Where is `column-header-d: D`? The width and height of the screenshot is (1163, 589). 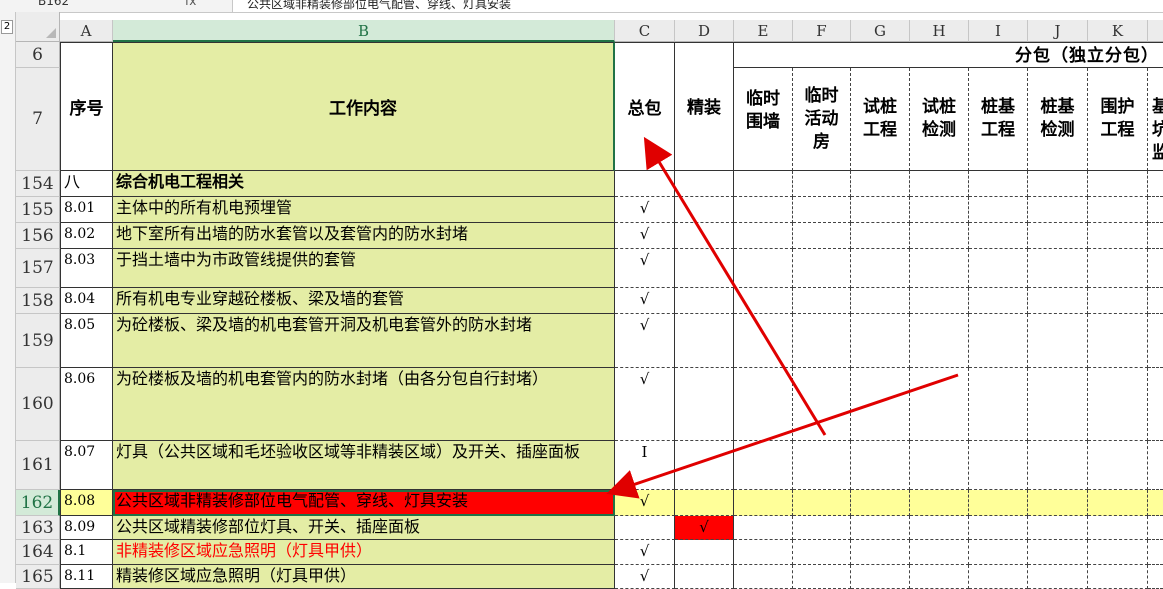 column-header-d: D is located at coordinates (704, 31).